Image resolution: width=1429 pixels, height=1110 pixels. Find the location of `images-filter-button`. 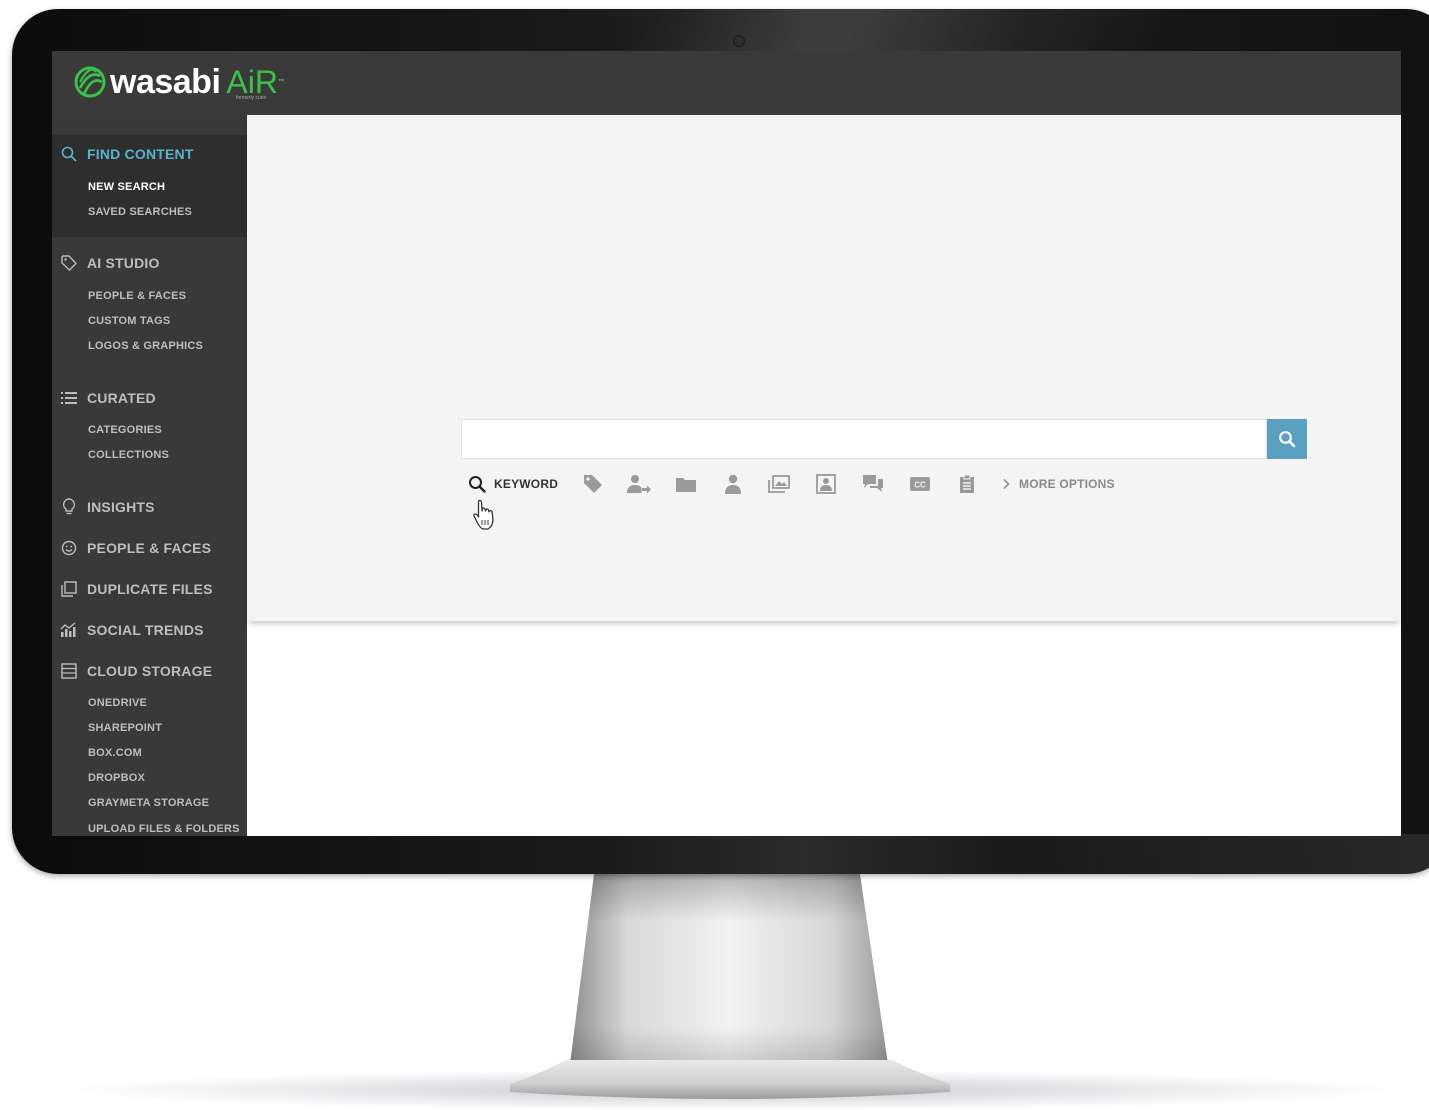

images-filter-button is located at coordinates (779, 484).